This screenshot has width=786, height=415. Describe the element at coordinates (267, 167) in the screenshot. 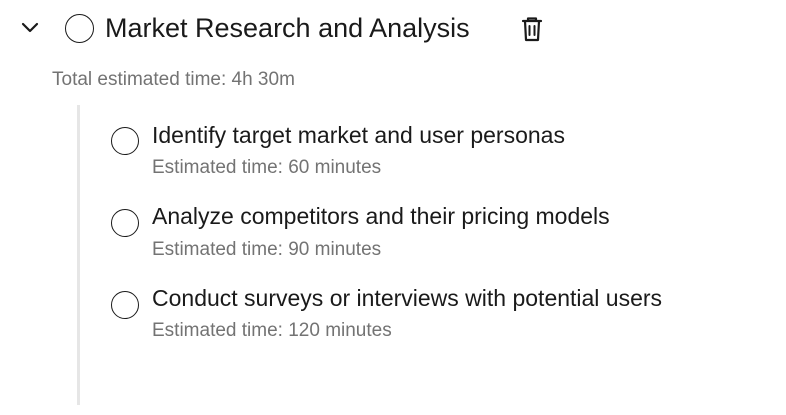

I see `subtask-estimated-time: Estimated time: 60 minutes` at that location.